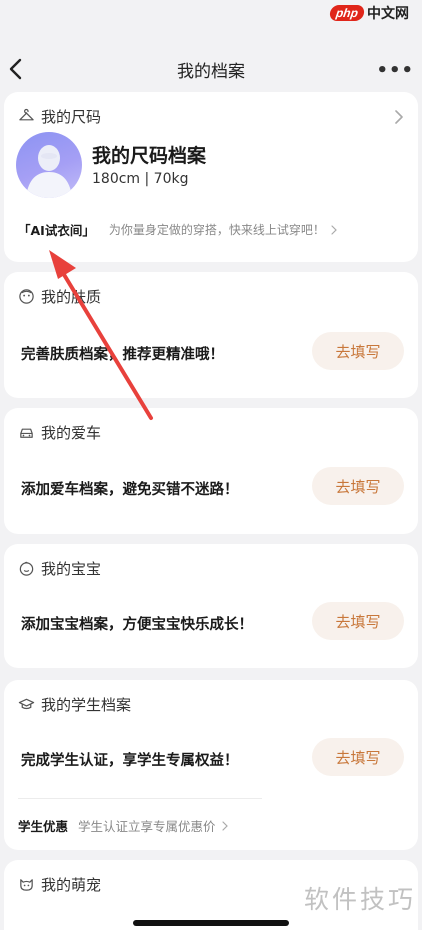  Describe the element at coordinates (26, 885) in the screenshot. I see `pet-icon` at that location.